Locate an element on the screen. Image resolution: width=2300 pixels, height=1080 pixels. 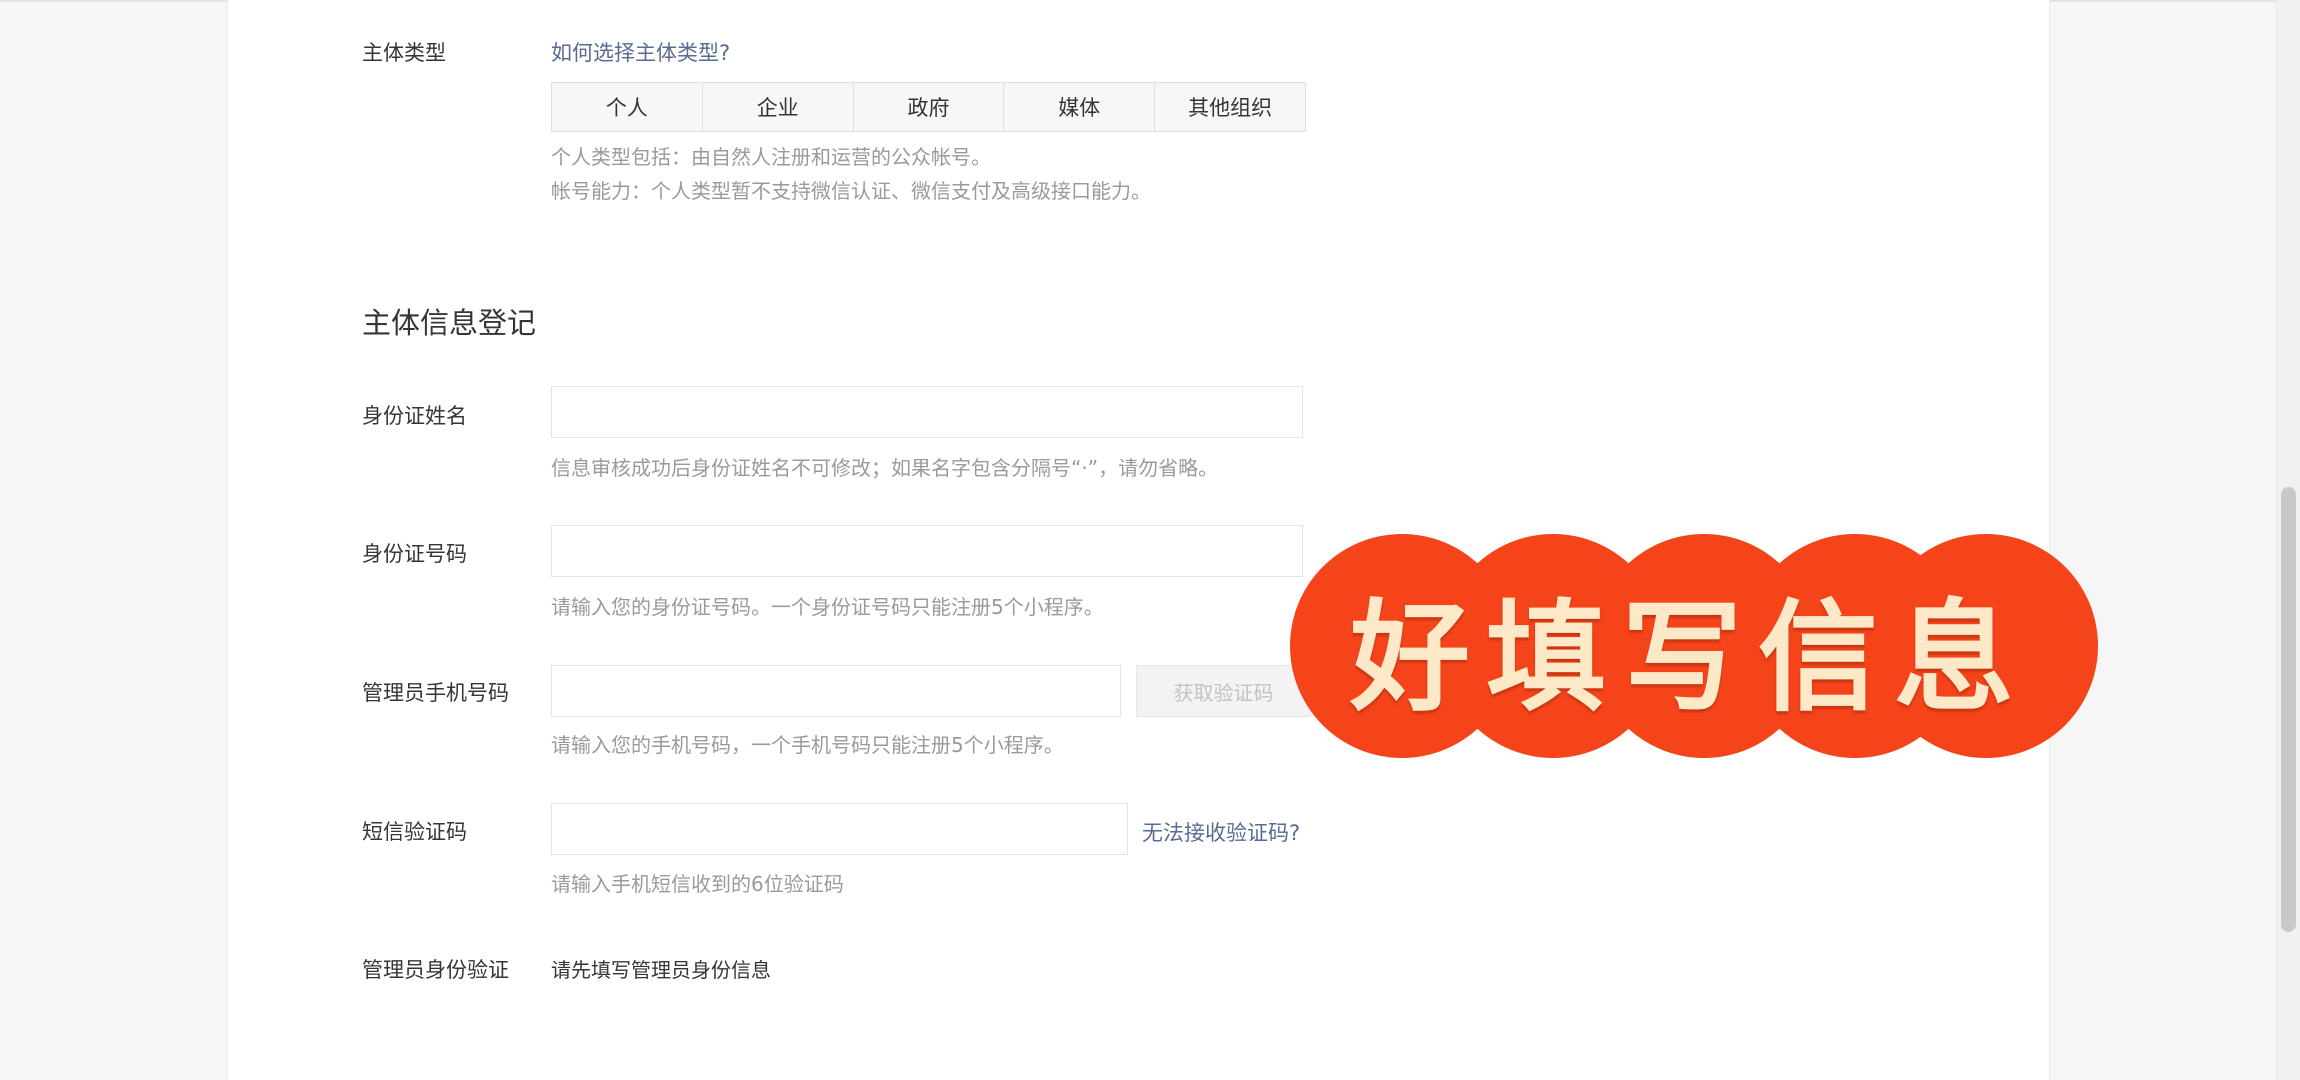
subject-type-help-link: 如何选择主体类型? is located at coordinates (640, 52).